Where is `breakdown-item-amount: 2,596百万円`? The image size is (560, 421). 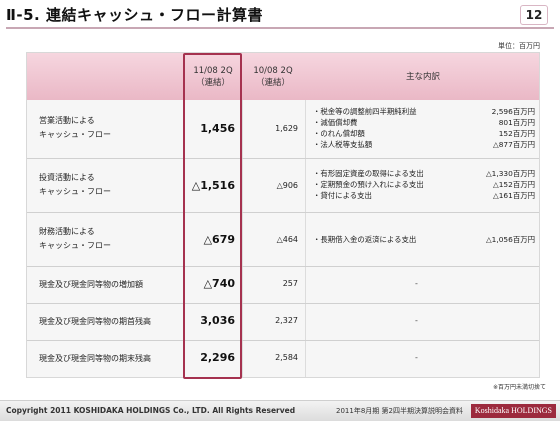
breakdown-item-amount: 2,596百万円 is located at coordinates (513, 111).